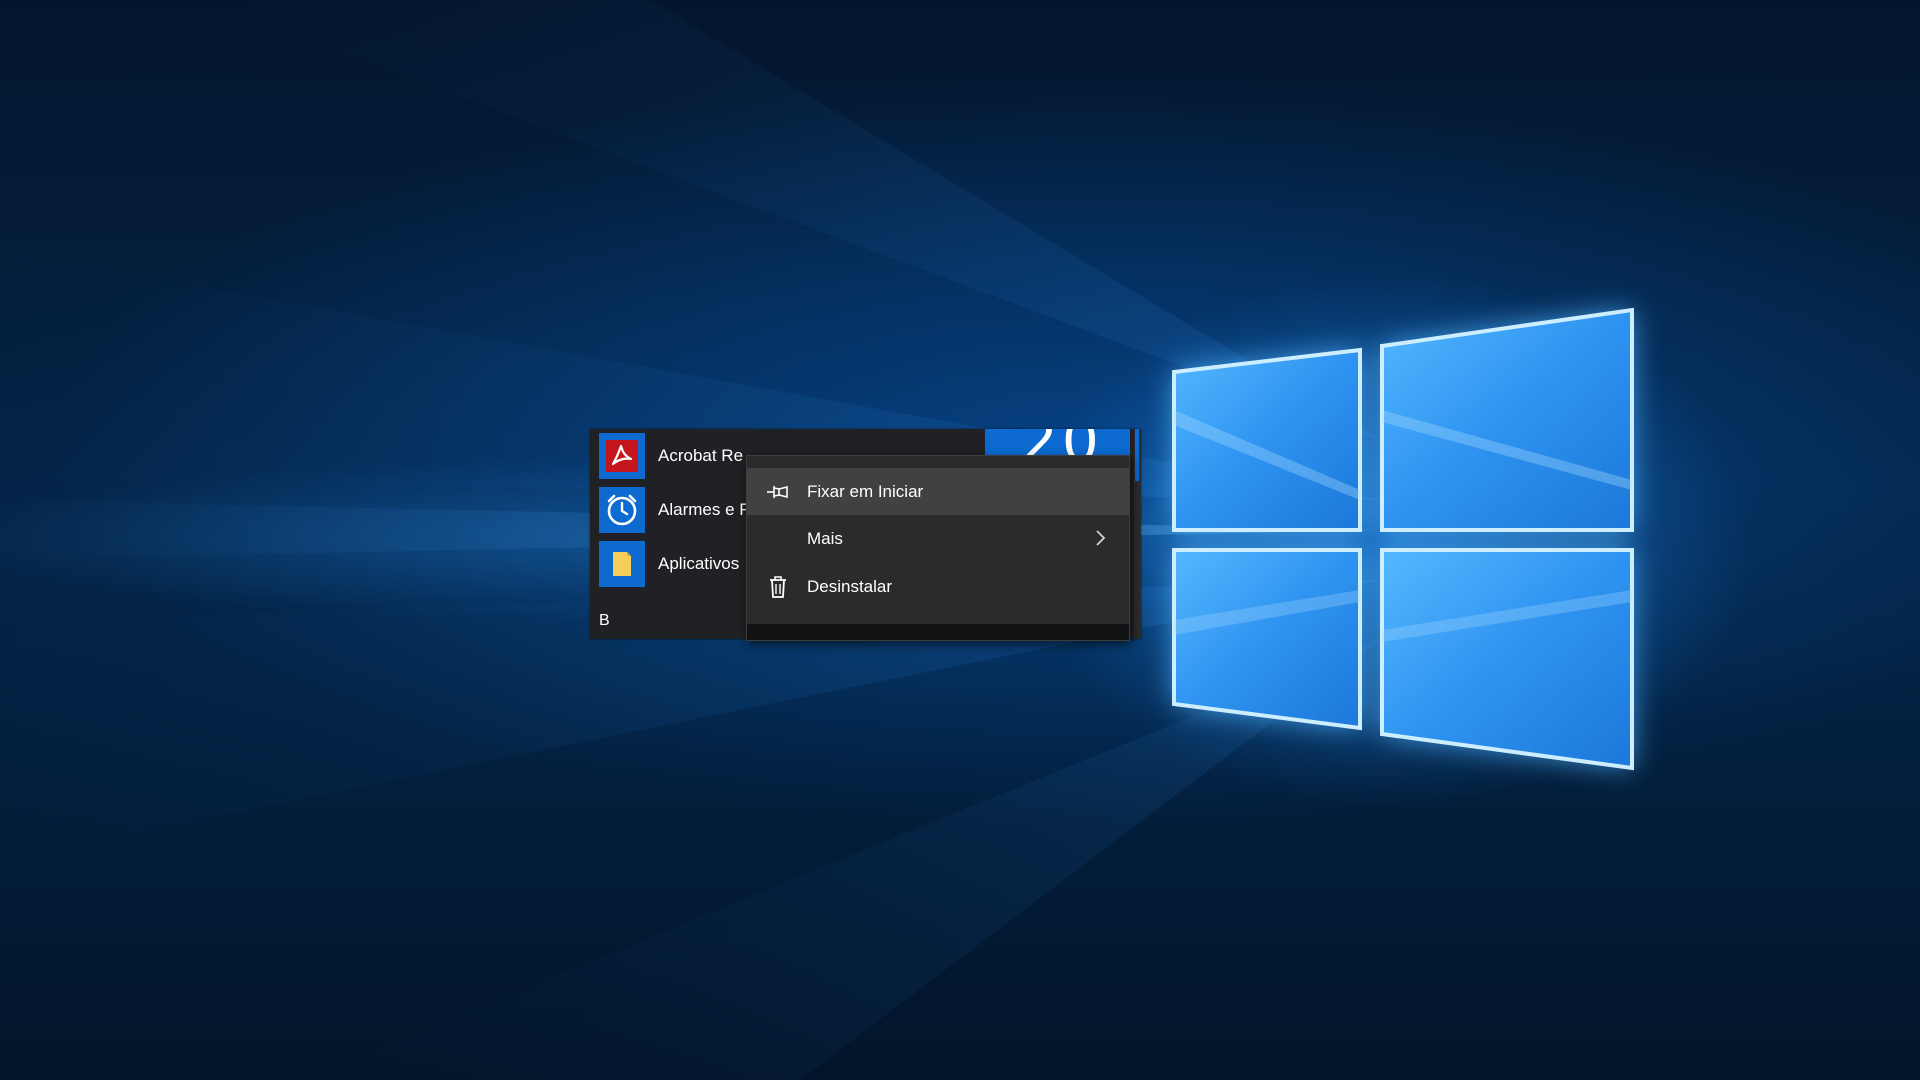  Describe the element at coordinates (1137, 534) in the screenshot. I see `scrollbar` at that location.